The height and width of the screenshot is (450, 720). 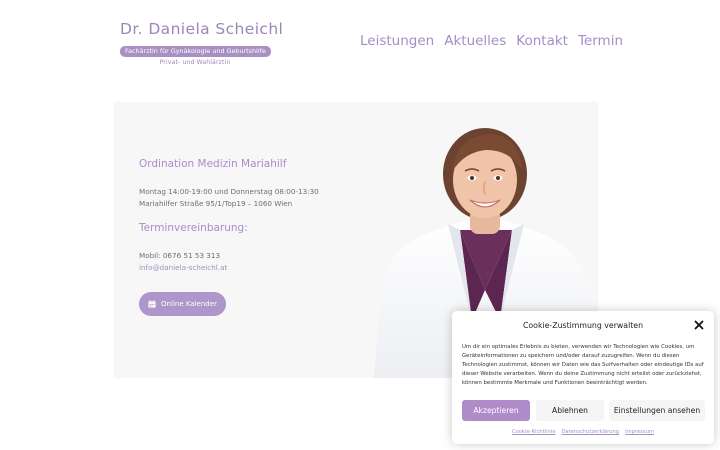 What do you see at coordinates (583, 325) in the screenshot?
I see `cookie-title: Cookie-Zustimmung verwalten` at bounding box center [583, 325].